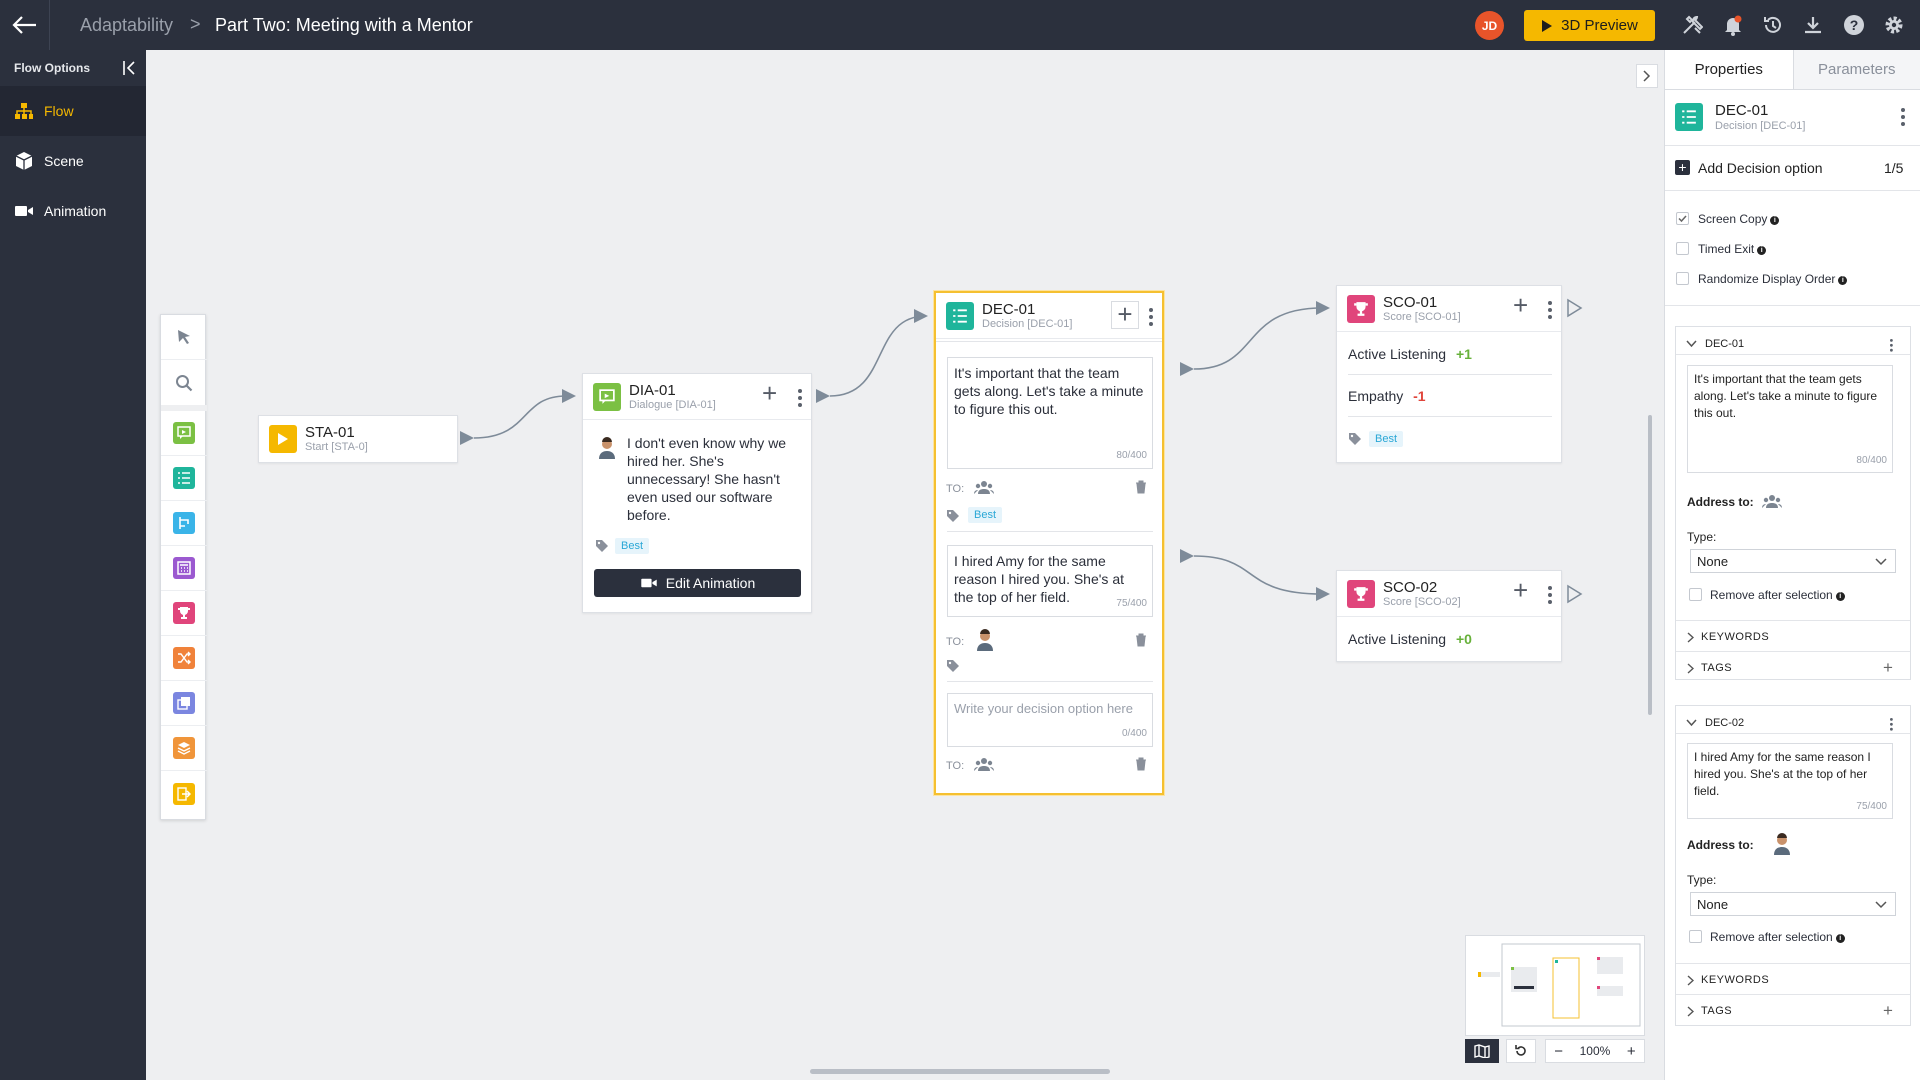  Describe the element at coordinates (184, 337) in the screenshot. I see `pointer-tool` at that location.